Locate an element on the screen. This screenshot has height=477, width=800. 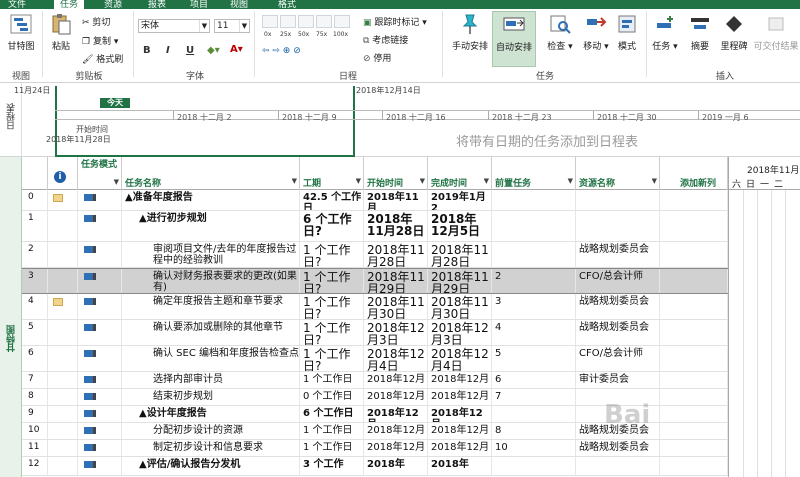
pct-0-button is located at coordinates (270, 21).